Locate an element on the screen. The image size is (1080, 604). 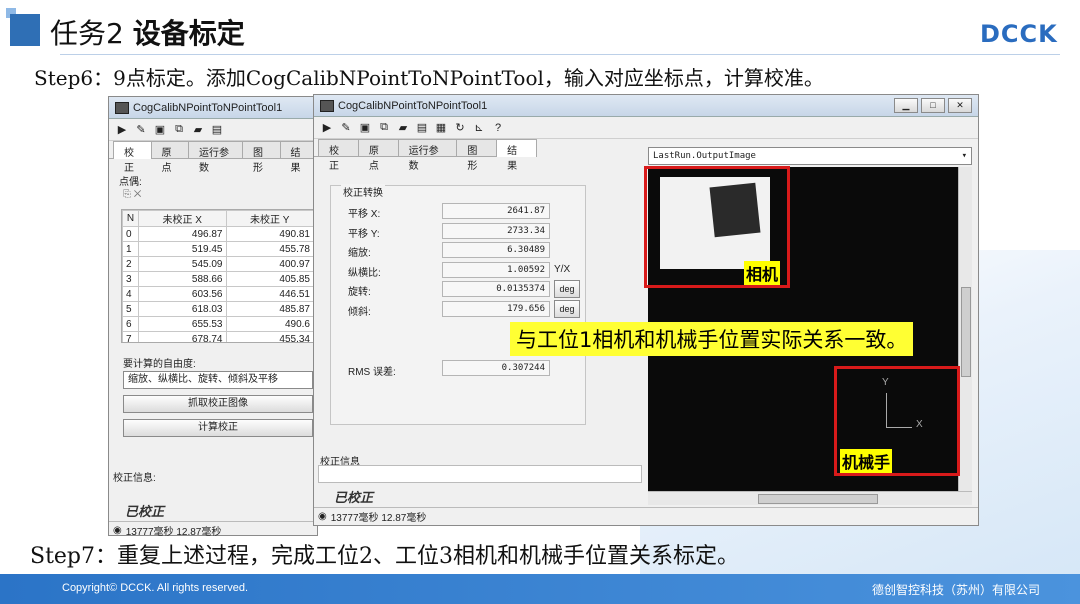
company-name: 德创智控科技（苏州）有限公司 is located at coordinates (955, 590).